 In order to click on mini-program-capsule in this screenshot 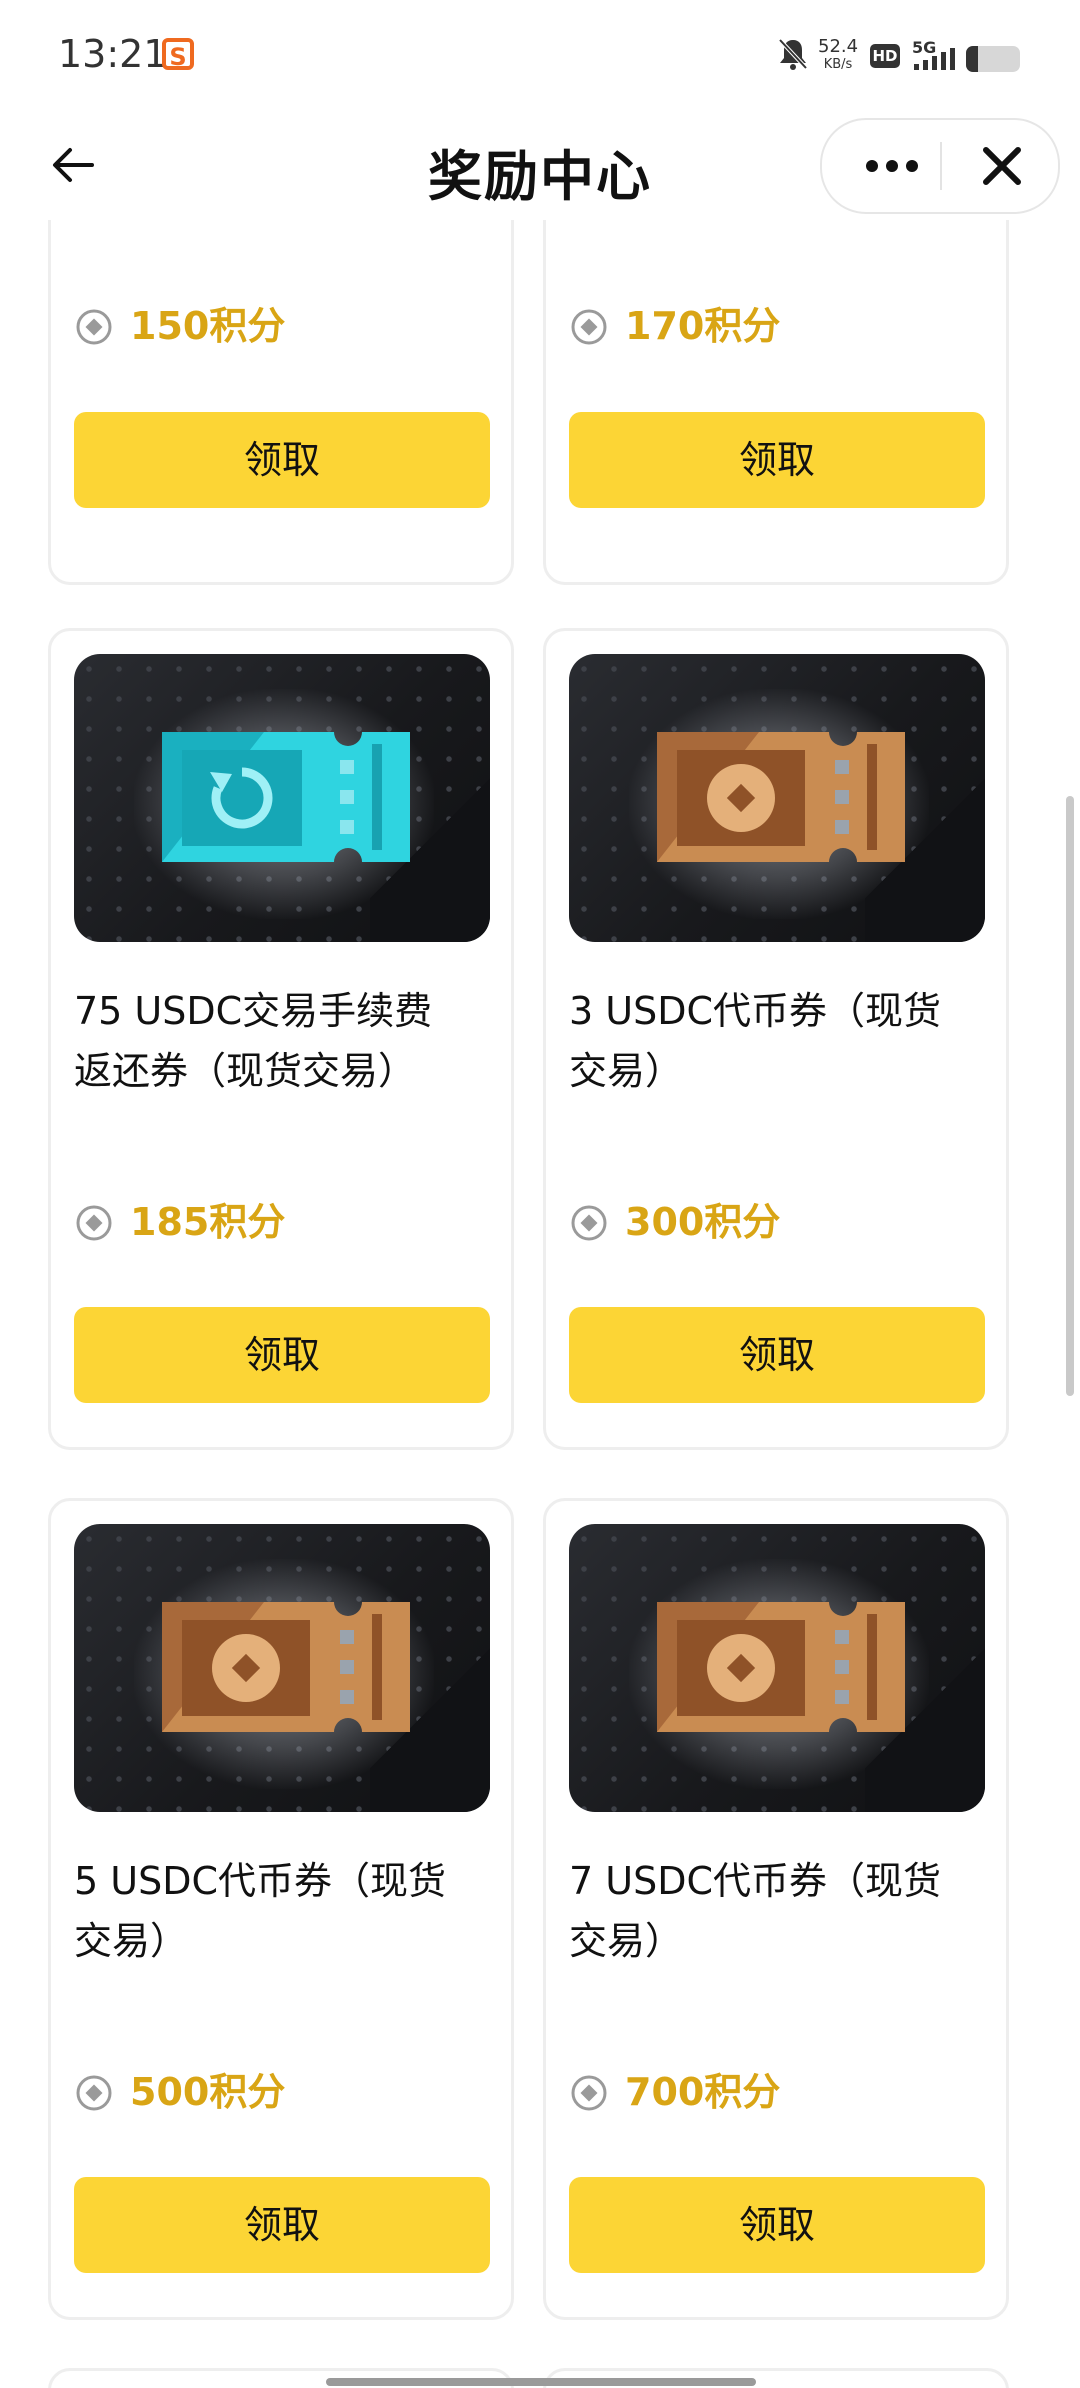, I will do `click(940, 166)`.